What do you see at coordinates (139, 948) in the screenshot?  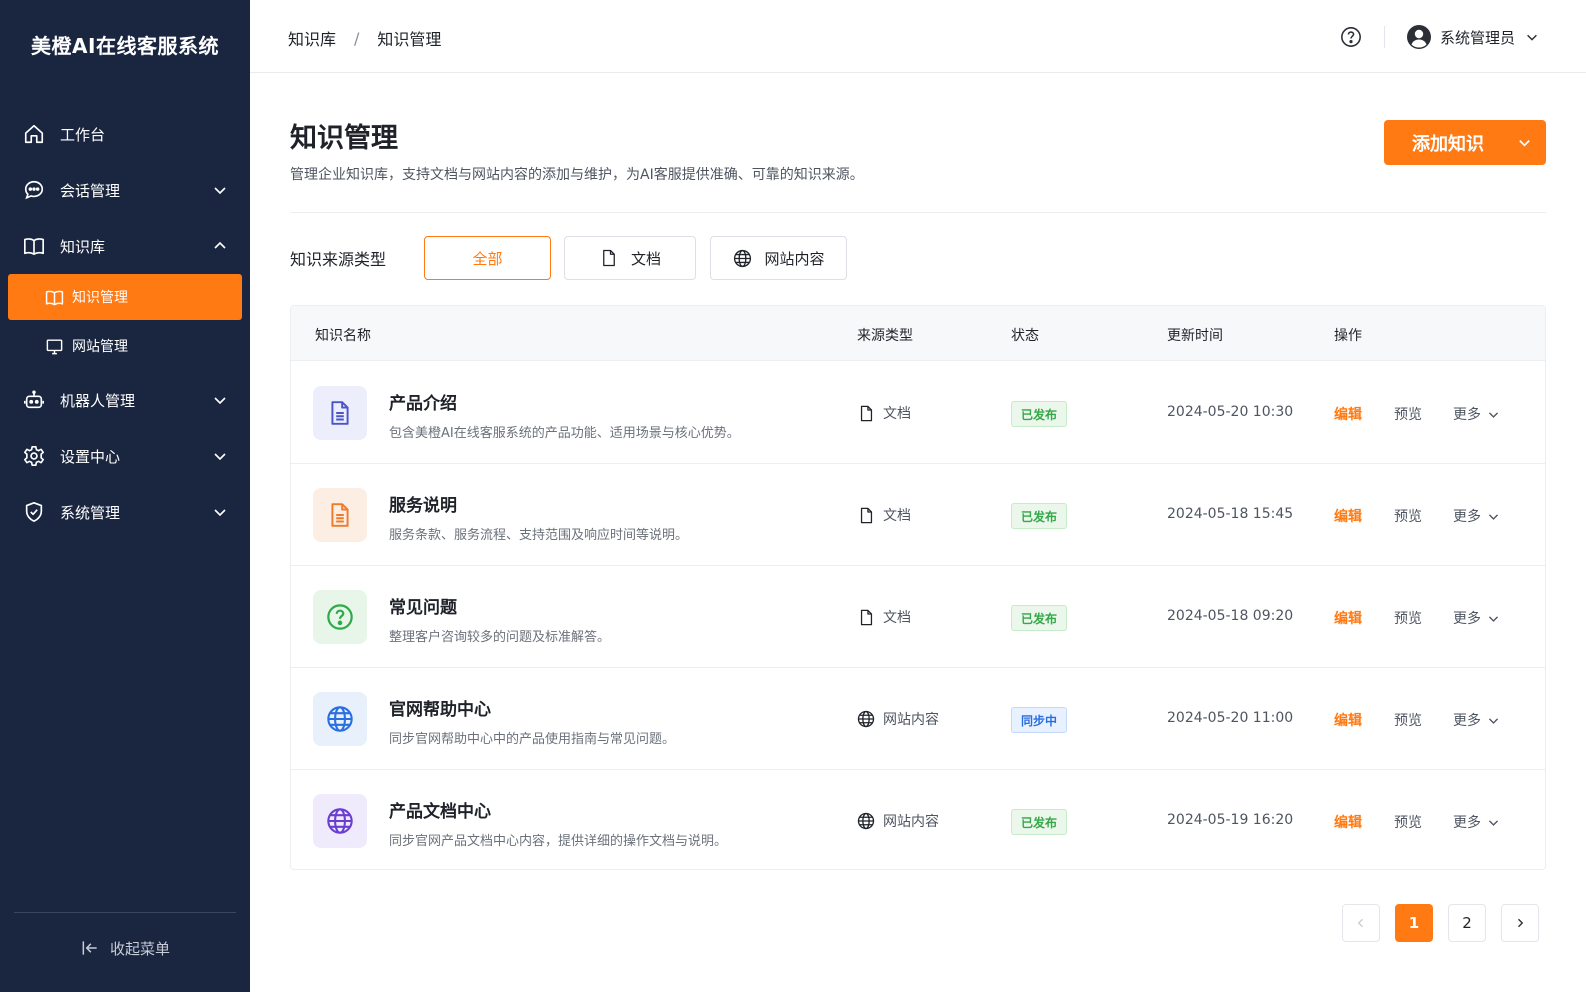 I see `collapse-menu-label: 收起菜单` at bounding box center [139, 948].